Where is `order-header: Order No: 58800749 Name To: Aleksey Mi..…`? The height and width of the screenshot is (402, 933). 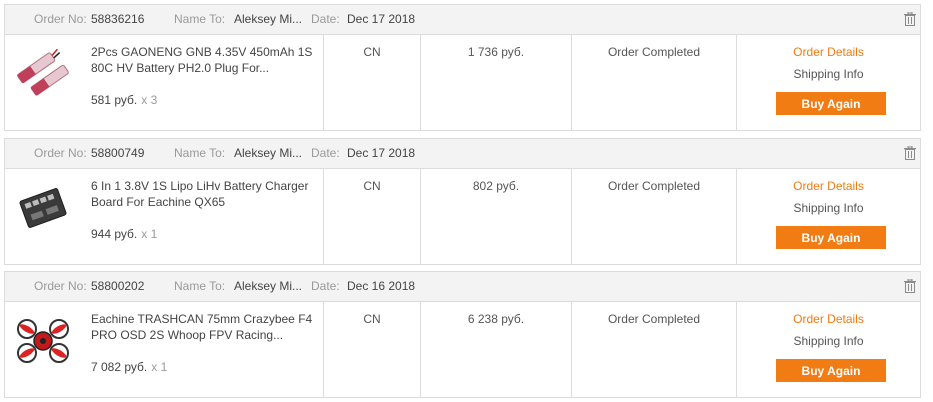
order-header: Order No: 58800749 Name To: Aleksey Mi..… is located at coordinates (462, 154).